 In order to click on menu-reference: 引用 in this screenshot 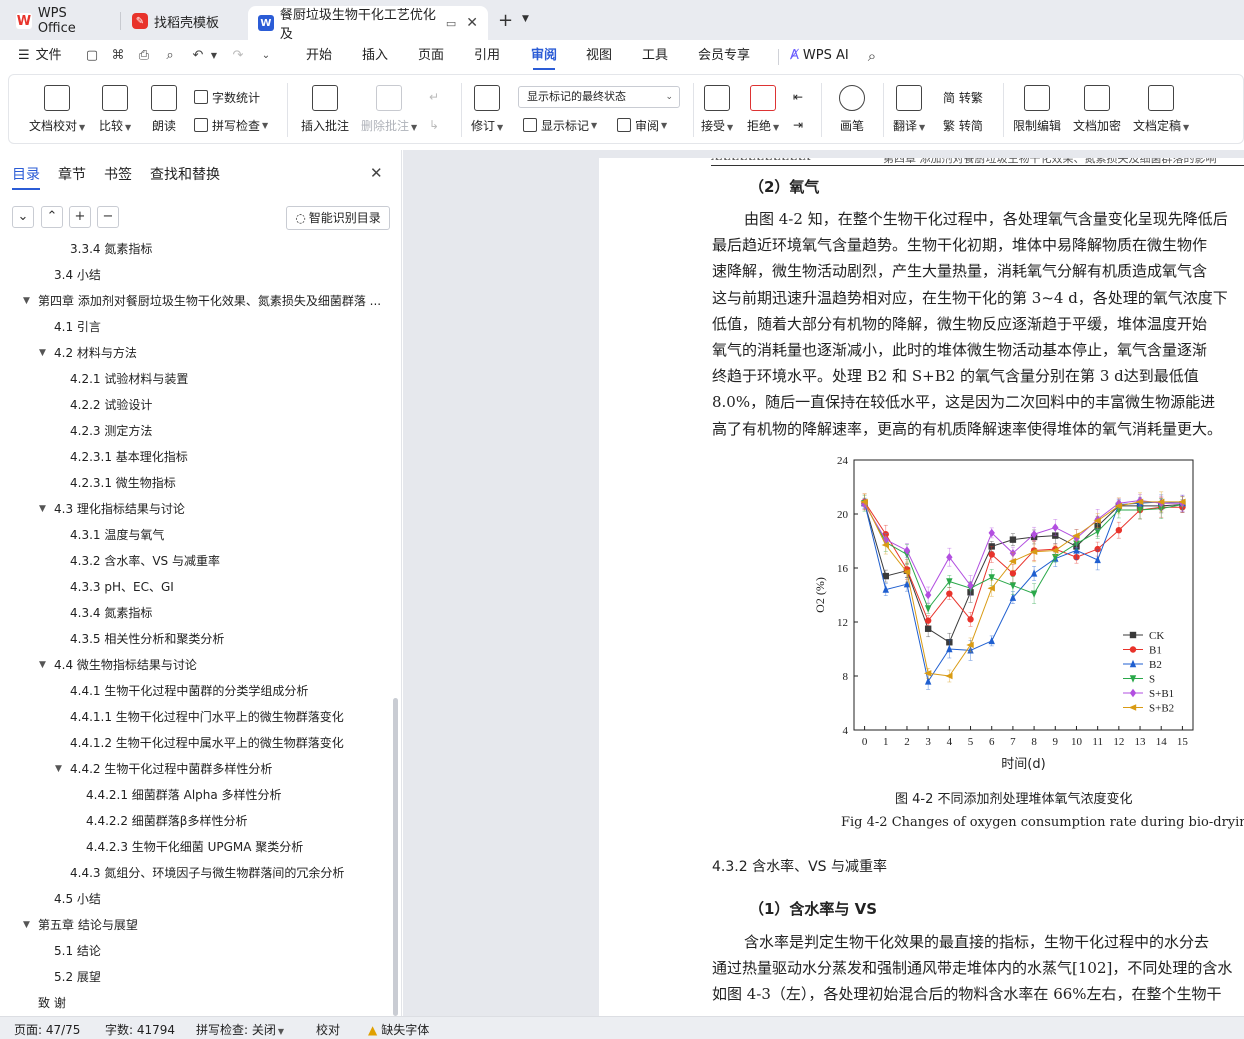, I will do `click(487, 56)`.